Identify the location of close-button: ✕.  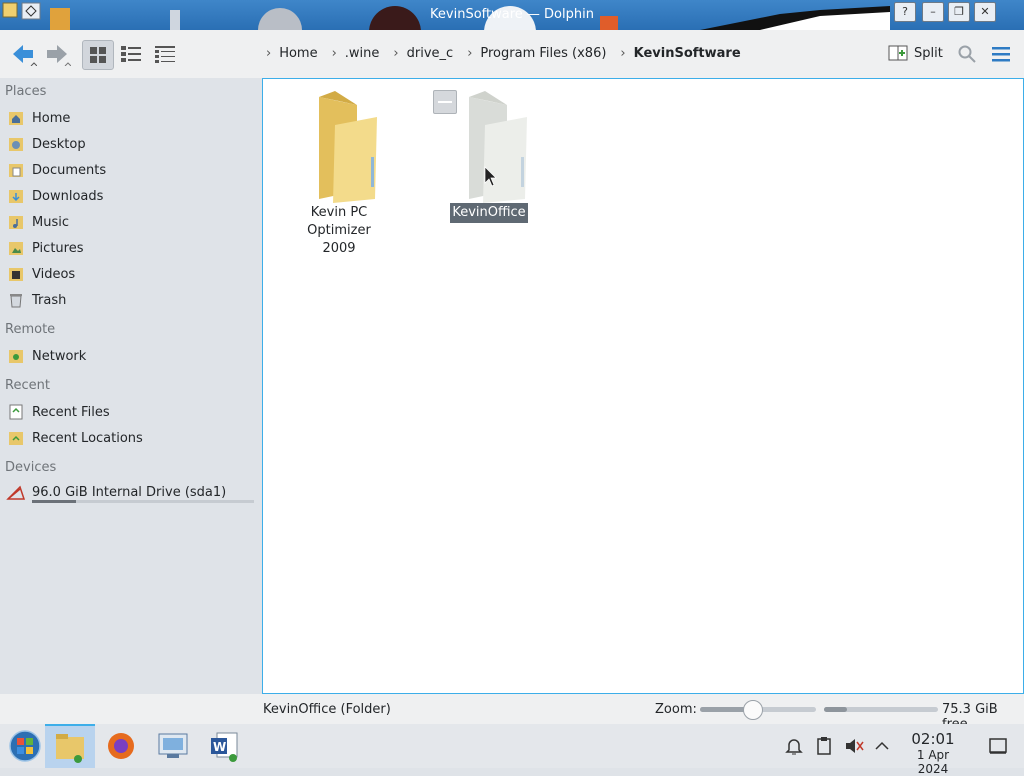
(985, 12).